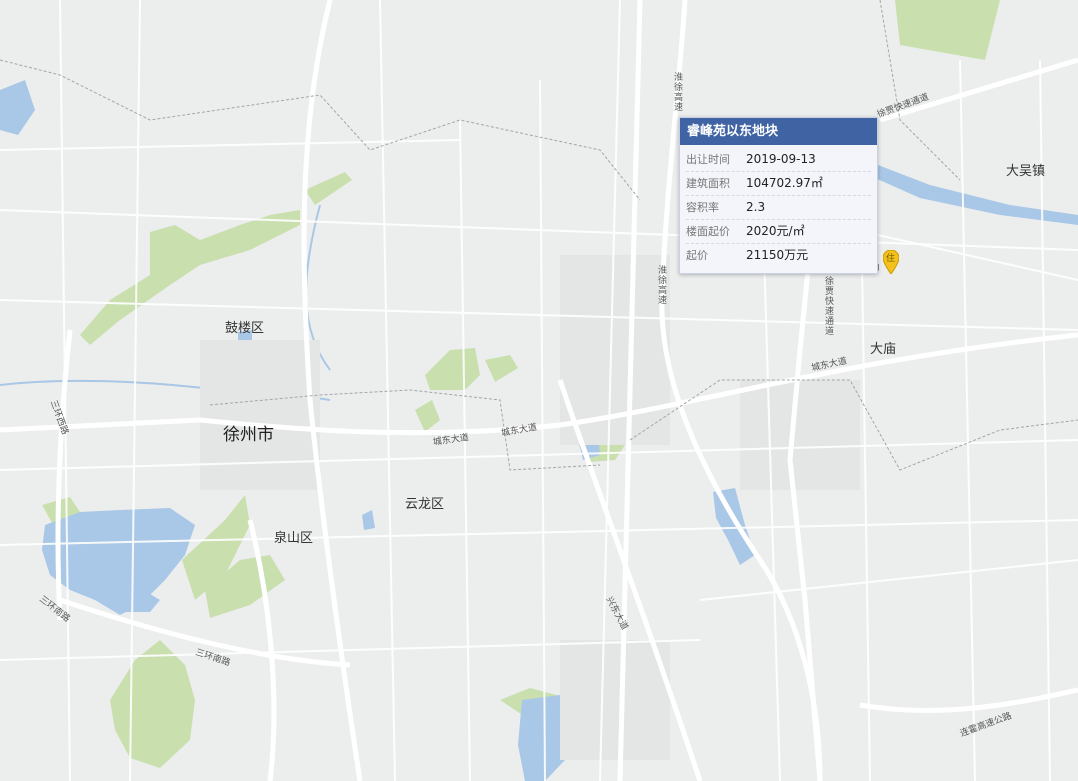  What do you see at coordinates (697, 255) in the screenshot?
I see `popup-row-key: 起价` at bounding box center [697, 255].